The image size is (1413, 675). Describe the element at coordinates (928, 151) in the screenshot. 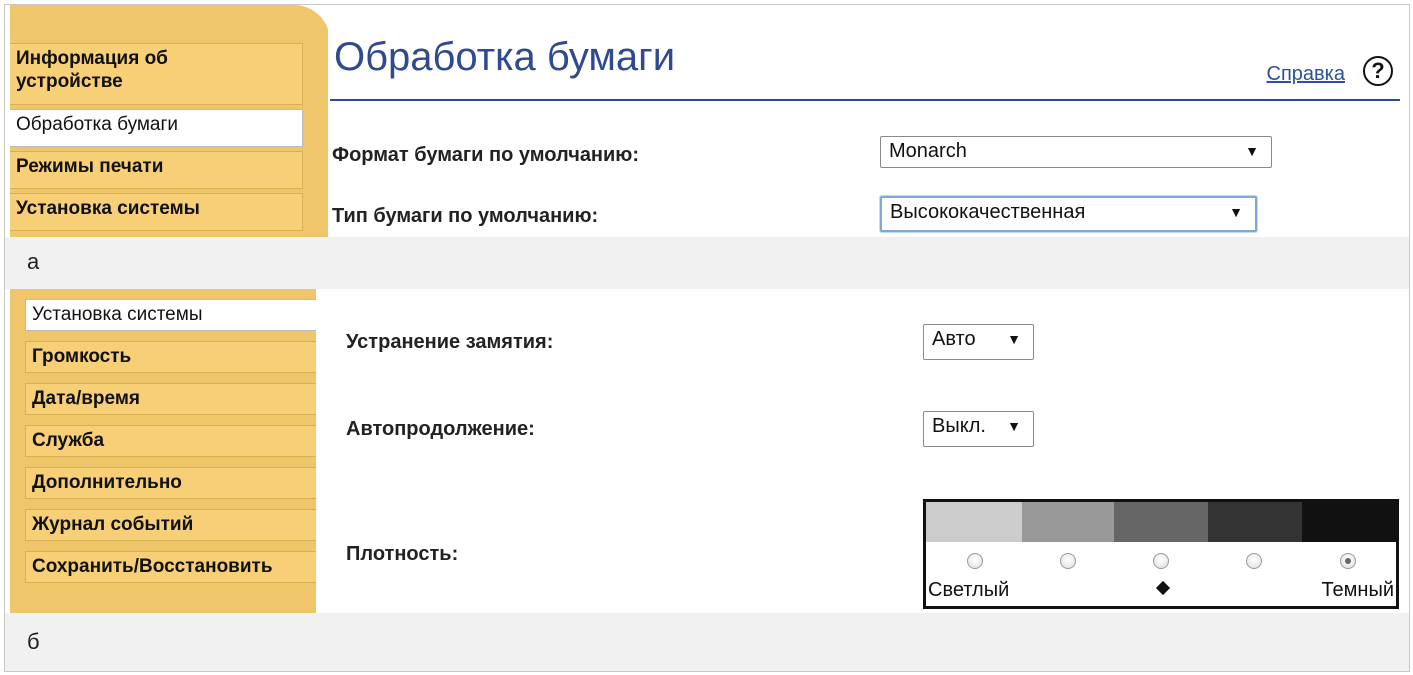

I see `default-paper-size-value: Monarch` at that location.